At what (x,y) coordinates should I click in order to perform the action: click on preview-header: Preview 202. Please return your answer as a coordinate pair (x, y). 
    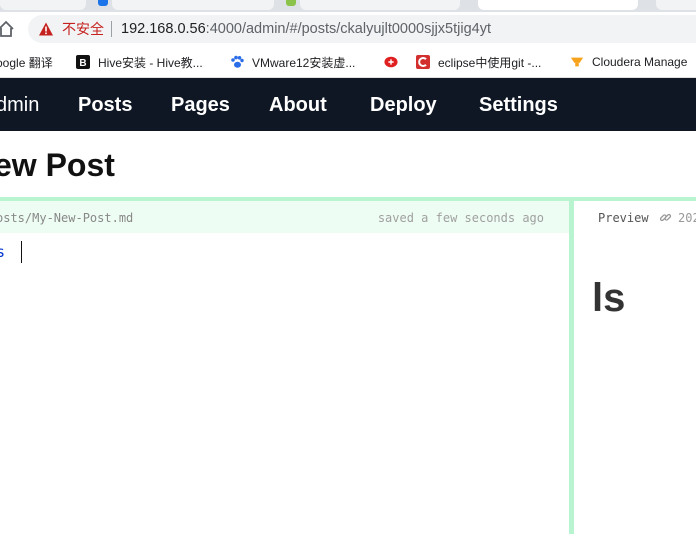
    Looking at the image, I should click on (635, 217).